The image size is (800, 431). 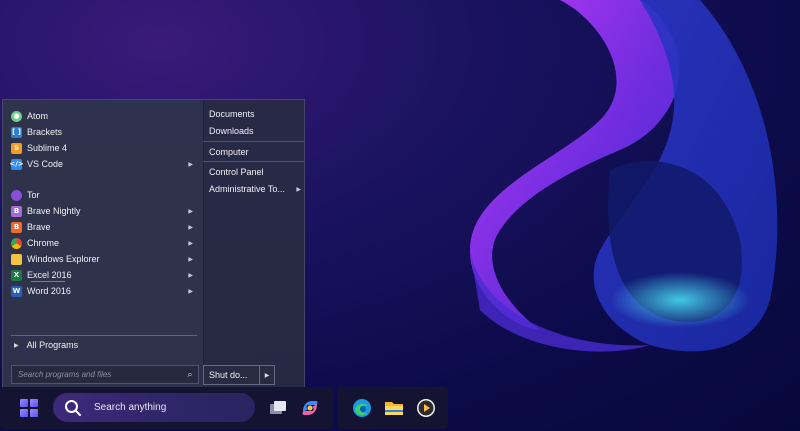 I want to click on expand-arrow-icon: ▶, so click(x=16, y=345).